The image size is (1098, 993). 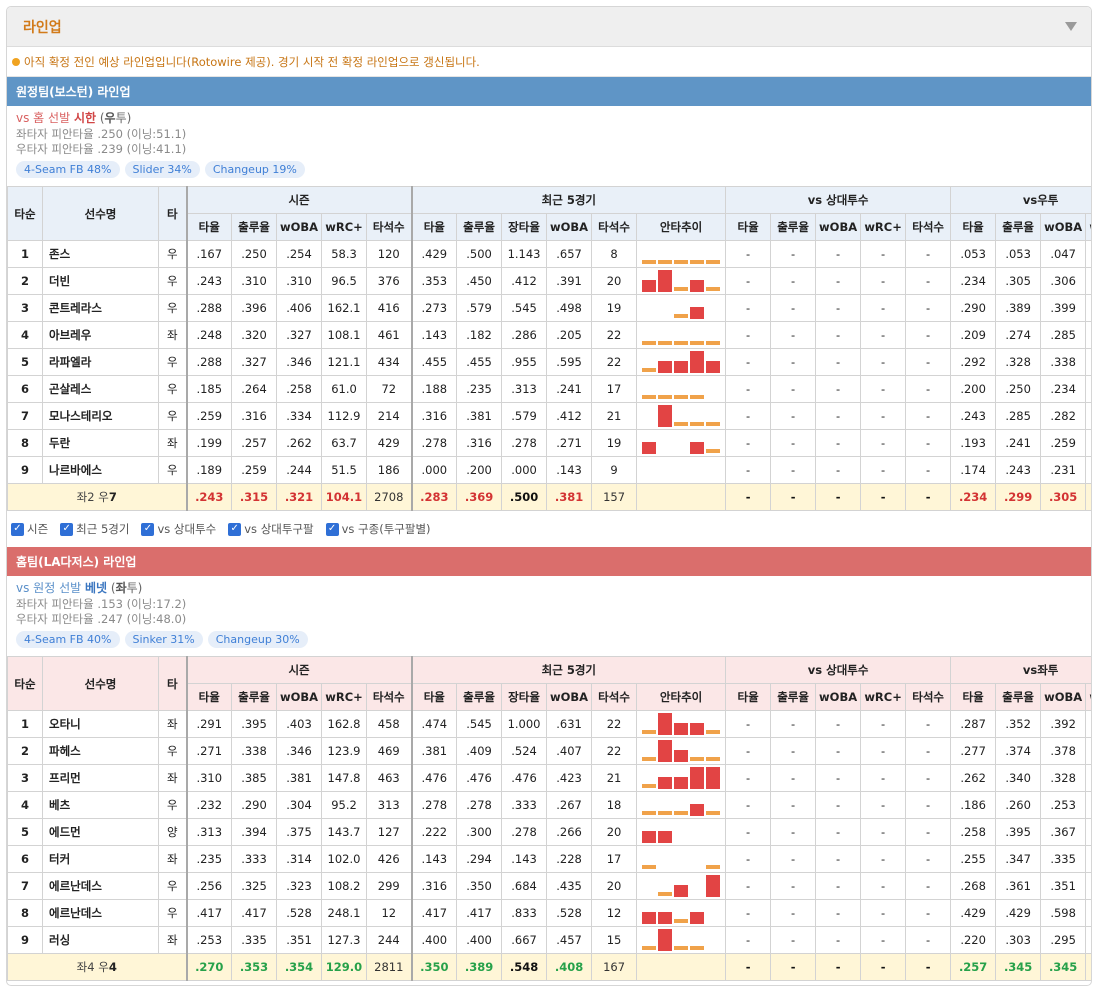 I want to click on pitch-chip: 4-Seam FB 48%, so click(x=68, y=169).